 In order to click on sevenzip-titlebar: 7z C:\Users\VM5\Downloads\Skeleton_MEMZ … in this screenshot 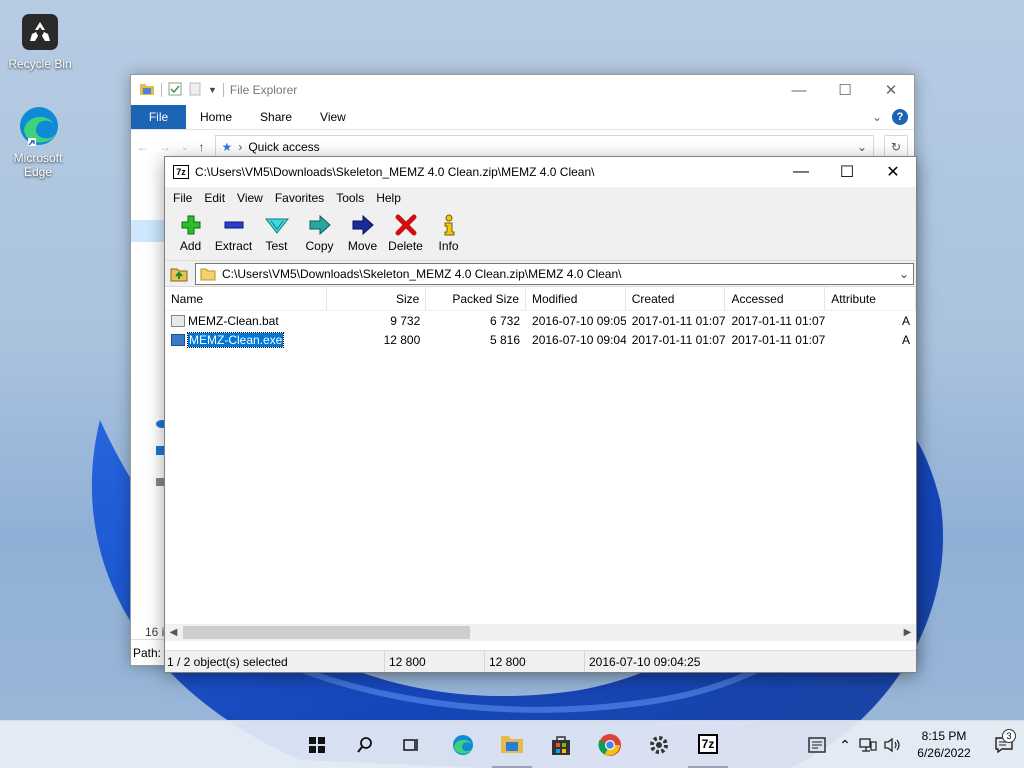, I will do `click(540, 172)`.